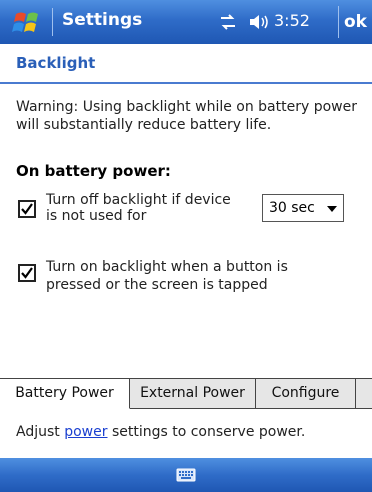 This screenshot has width=372, height=492. I want to click on tab-configure: Configure, so click(306, 394).